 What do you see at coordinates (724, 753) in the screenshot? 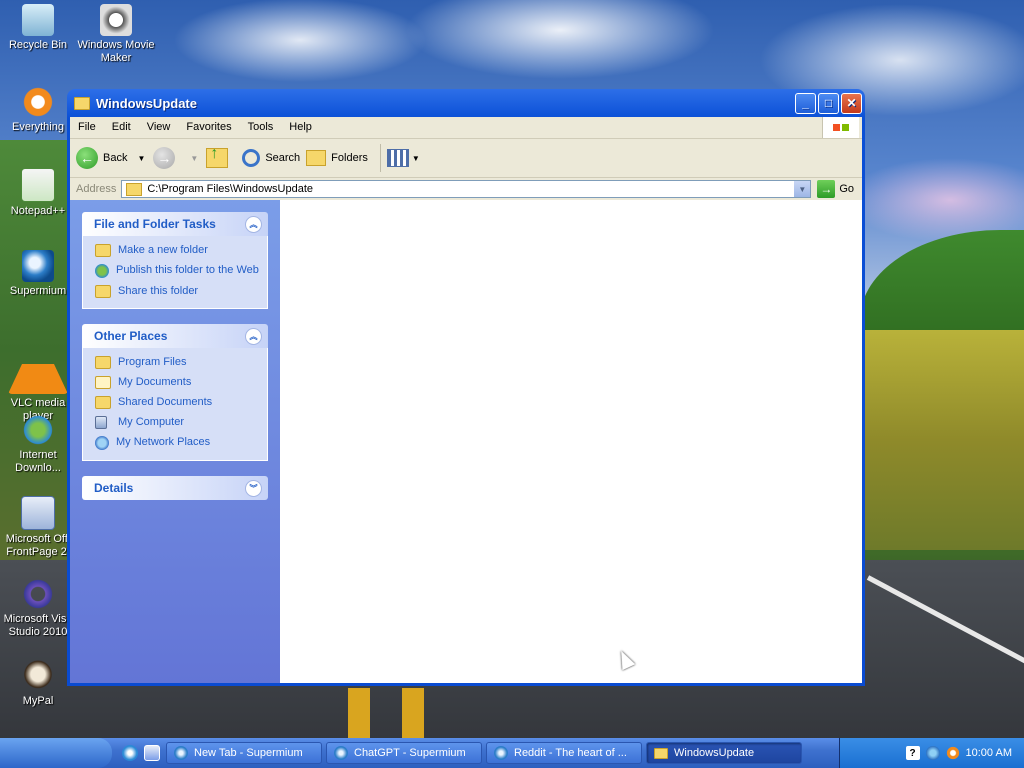
I see `task-windowsupdate: WindowsUpdate` at bounding box center [724, 753].